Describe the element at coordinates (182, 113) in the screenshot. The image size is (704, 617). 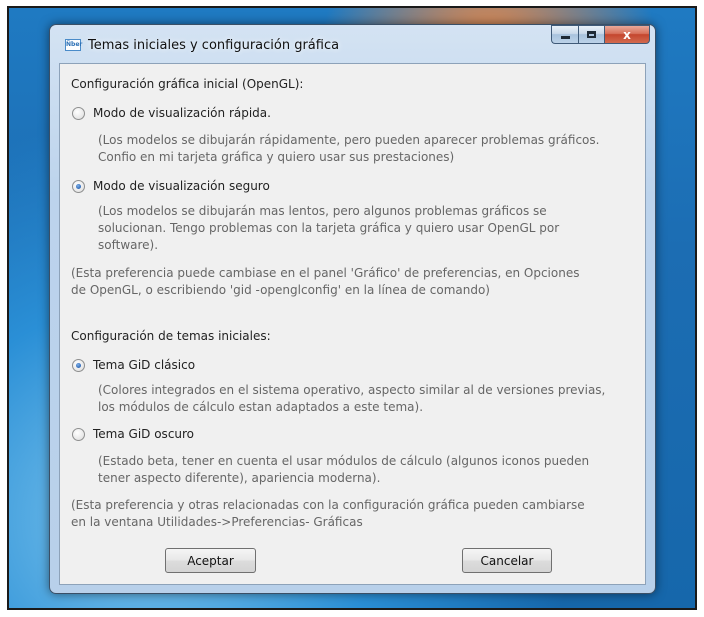
I see `fast-mode-label: Modo de visualización rápida.` at that location.